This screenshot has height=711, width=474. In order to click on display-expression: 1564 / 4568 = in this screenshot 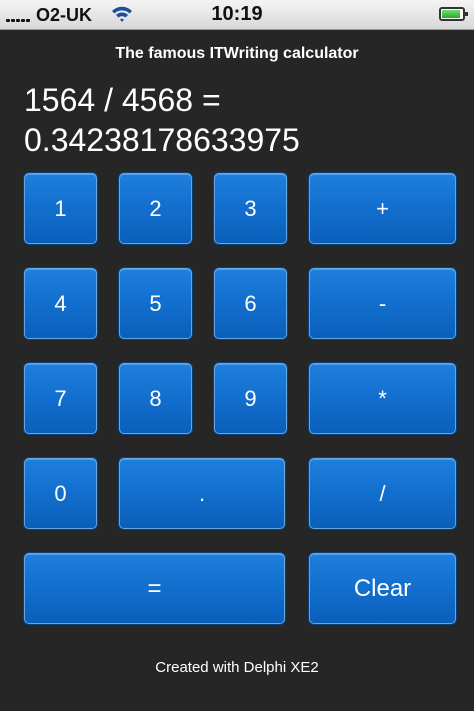, I will do `click(122, 100)`.